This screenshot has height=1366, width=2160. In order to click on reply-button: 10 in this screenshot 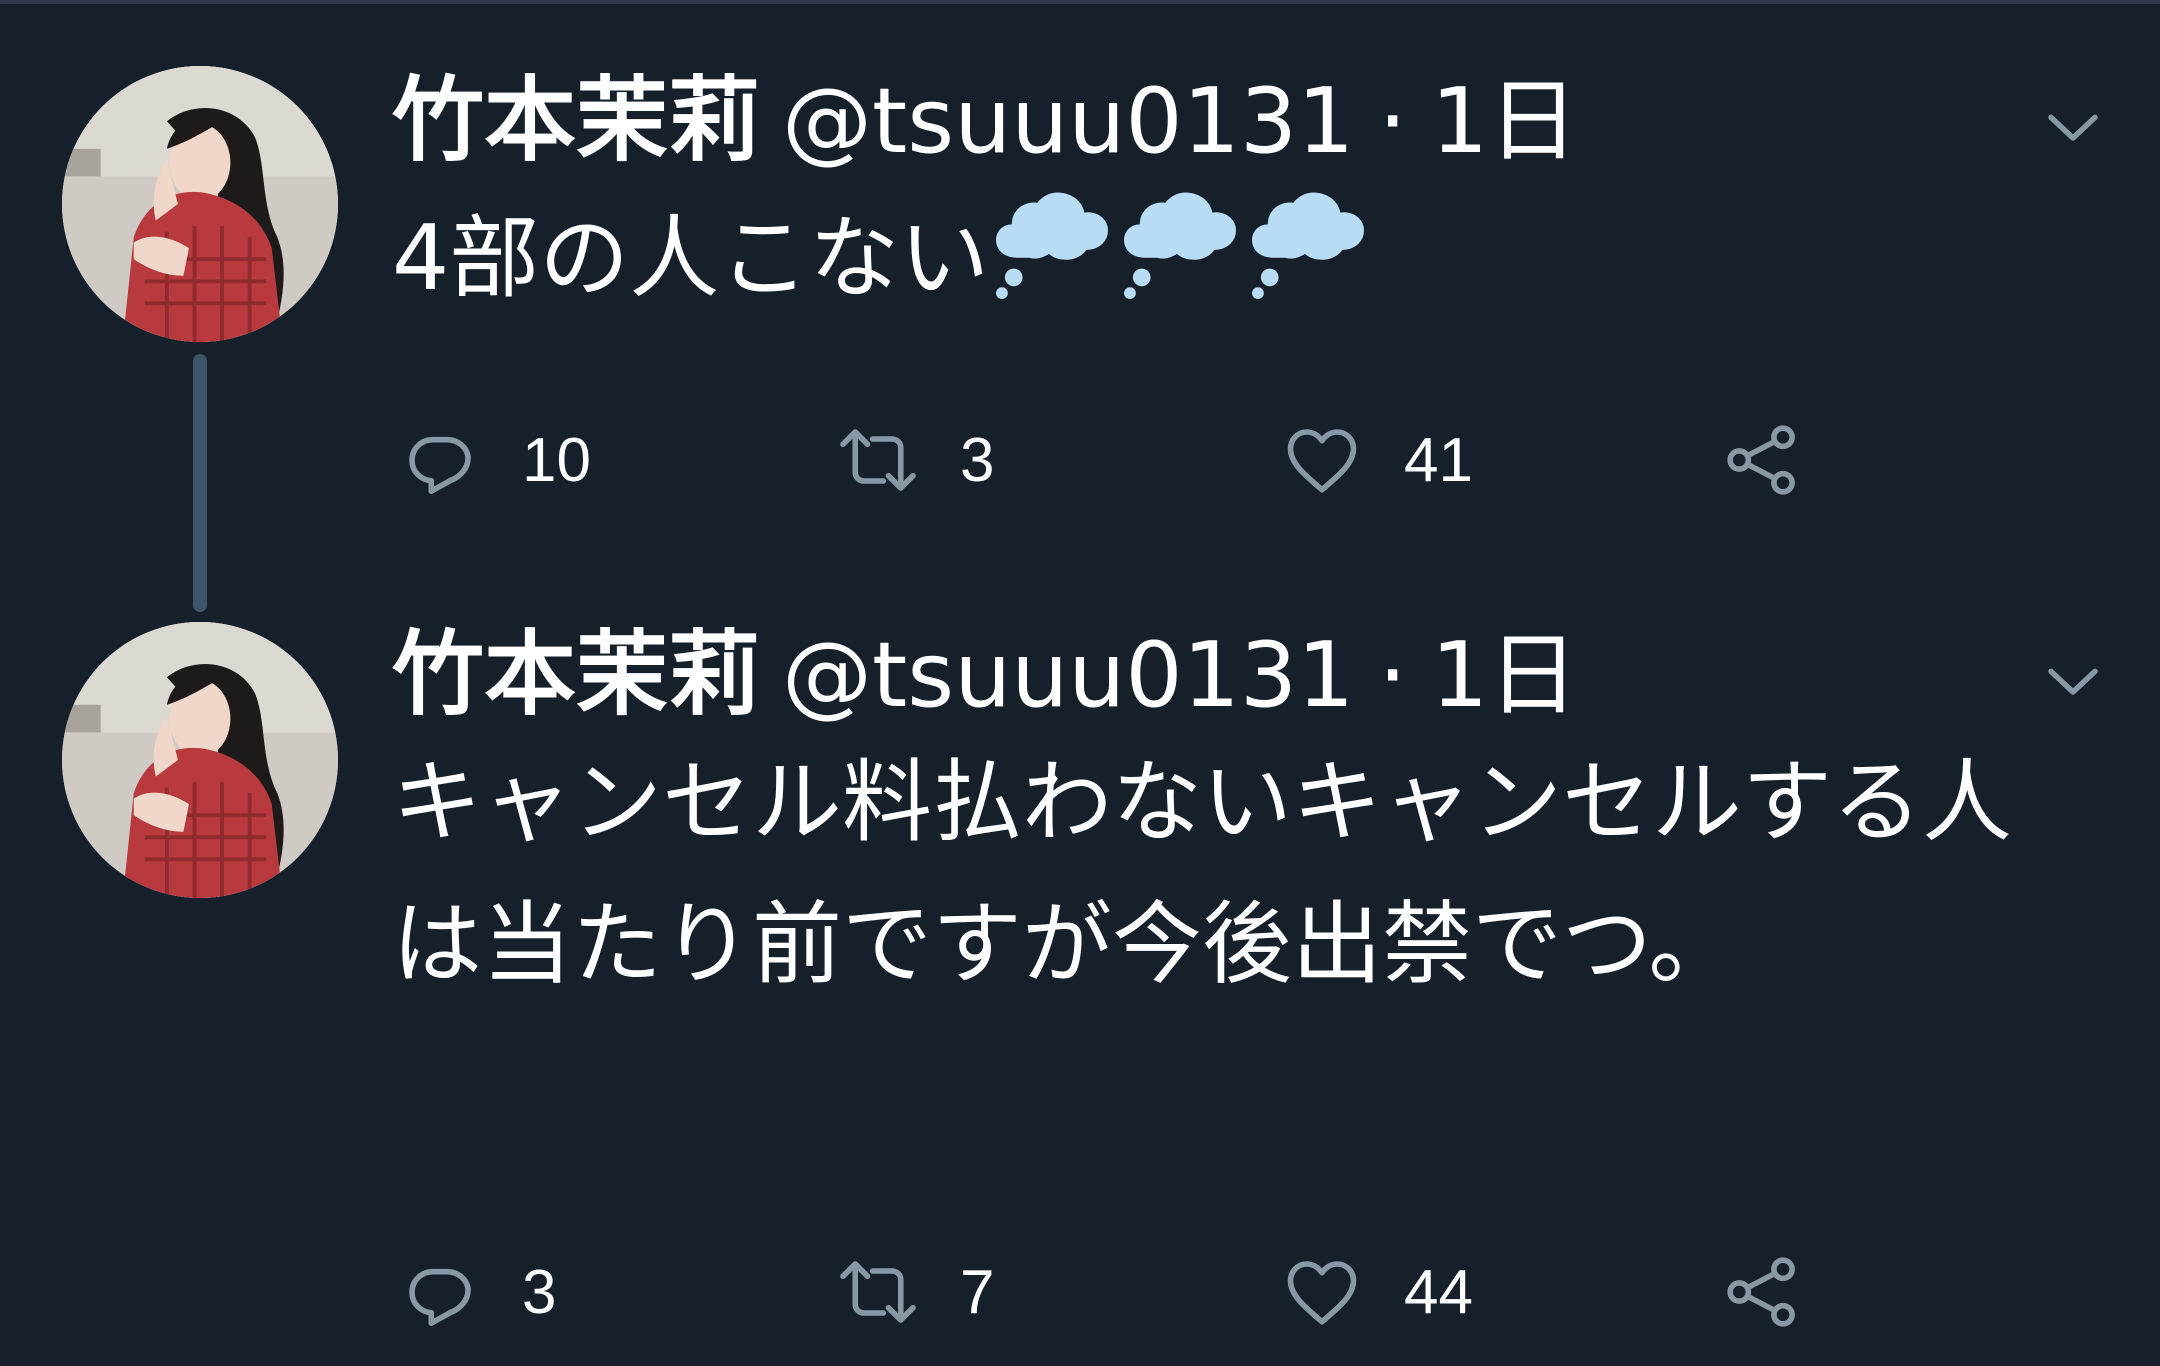, I will do `click(494, 460)`.